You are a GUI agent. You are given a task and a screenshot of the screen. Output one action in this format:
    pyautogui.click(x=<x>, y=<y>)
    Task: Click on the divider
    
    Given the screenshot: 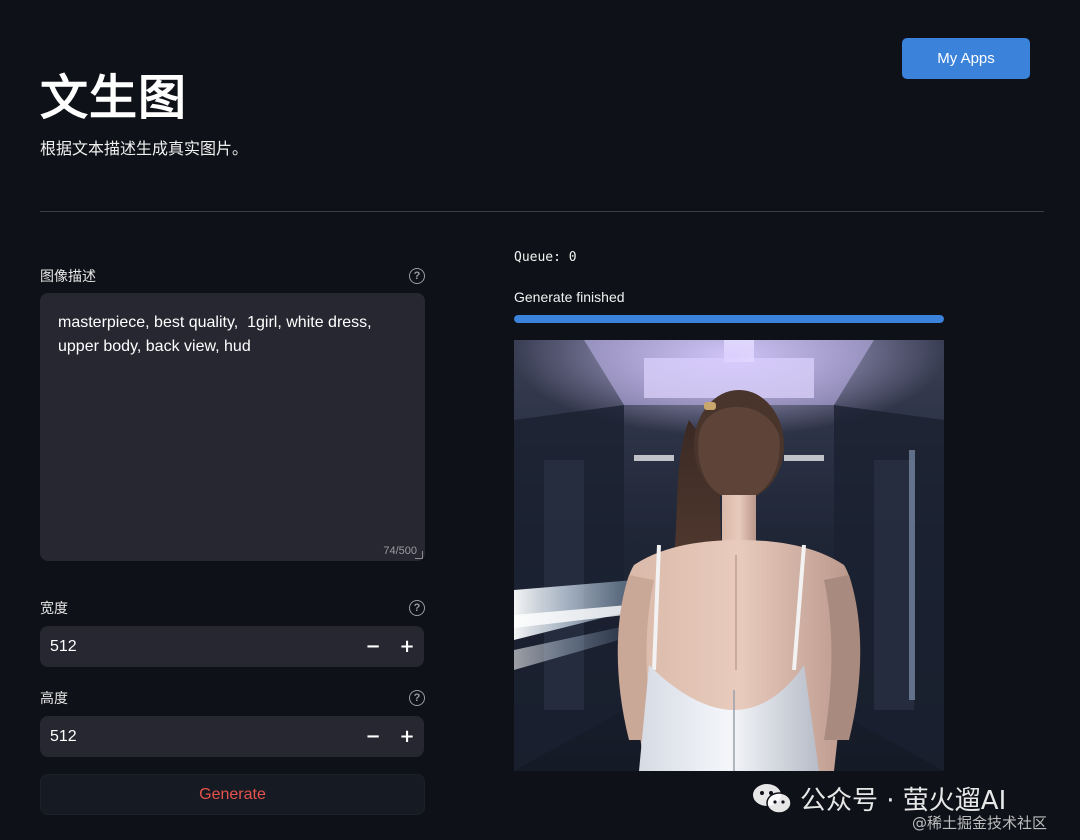 What is the action you would take?
    pyautogui.click(x=542, y=211)
    